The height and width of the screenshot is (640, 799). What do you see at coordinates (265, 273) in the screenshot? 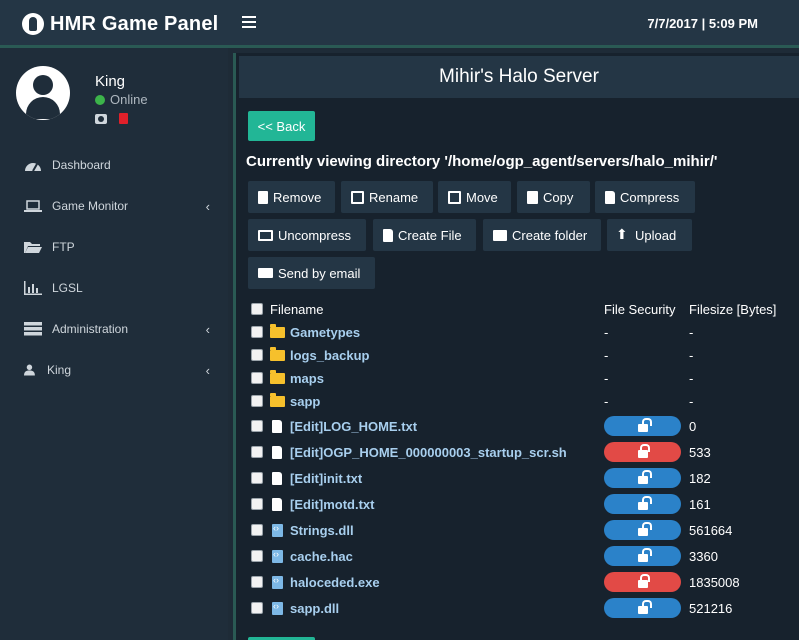
I see `envelope-icon` at bounding box center [265, 273].